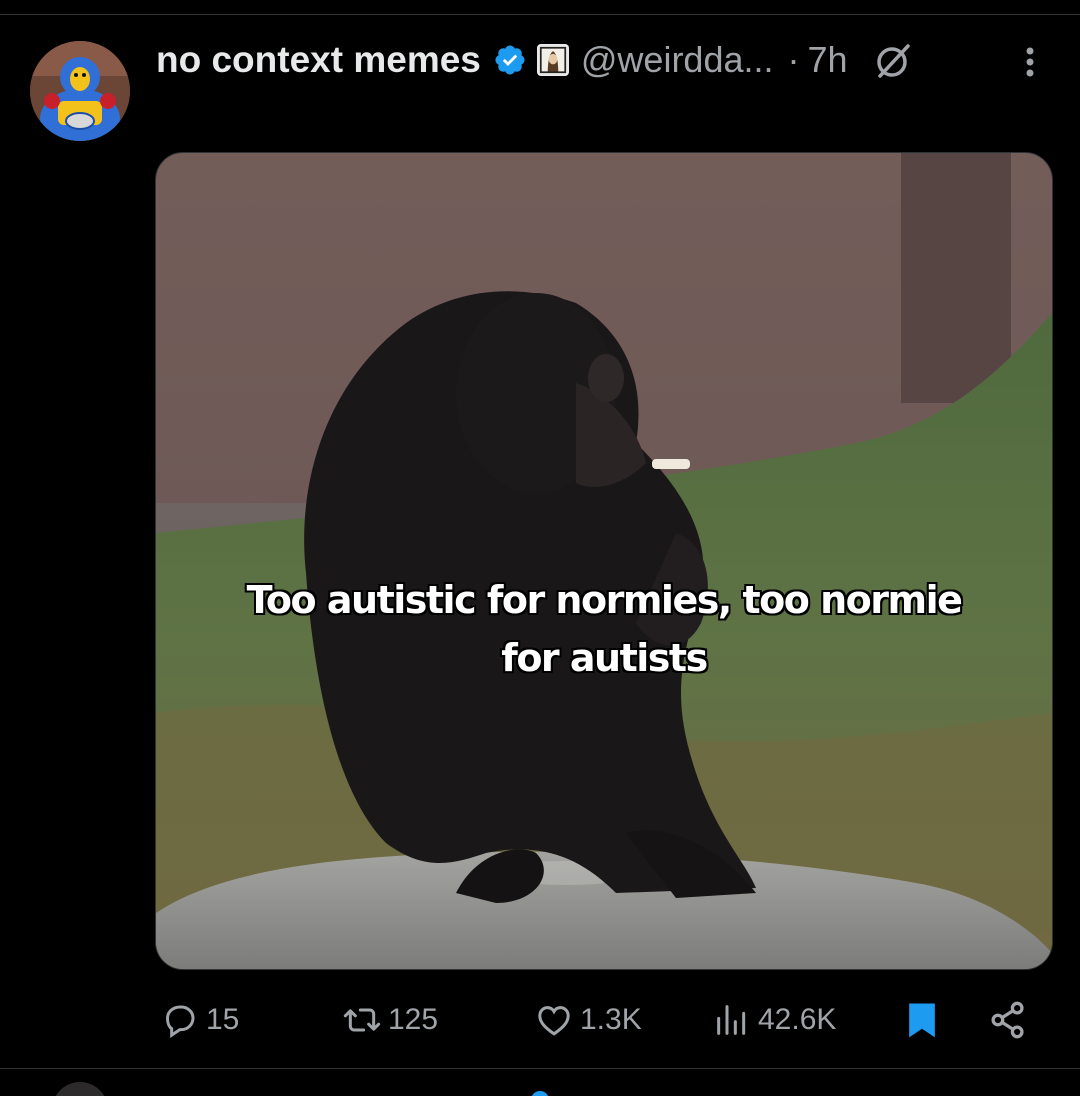  What do you see at coordinates (413, 1019) in the screenshot?
I see `repost-count: 125` at bounding box center [413, 1019].